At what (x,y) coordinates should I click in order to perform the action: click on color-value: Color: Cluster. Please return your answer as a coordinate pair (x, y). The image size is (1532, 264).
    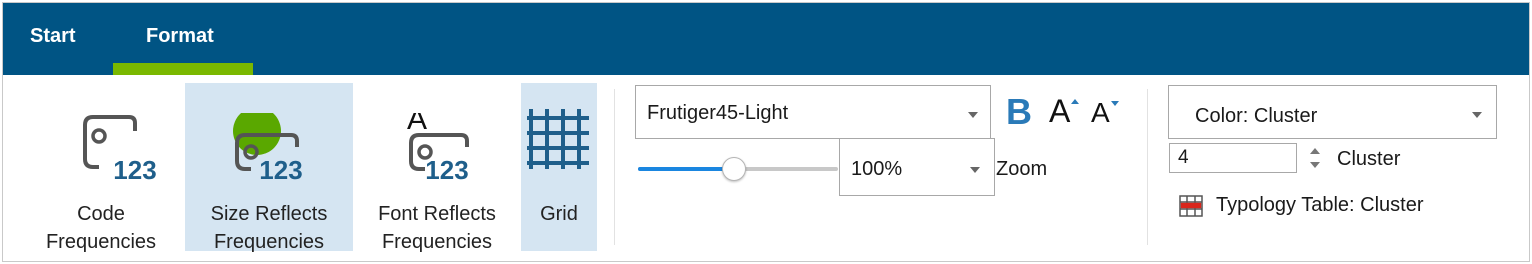
    Looking at the image, I should click on (1256, 116).